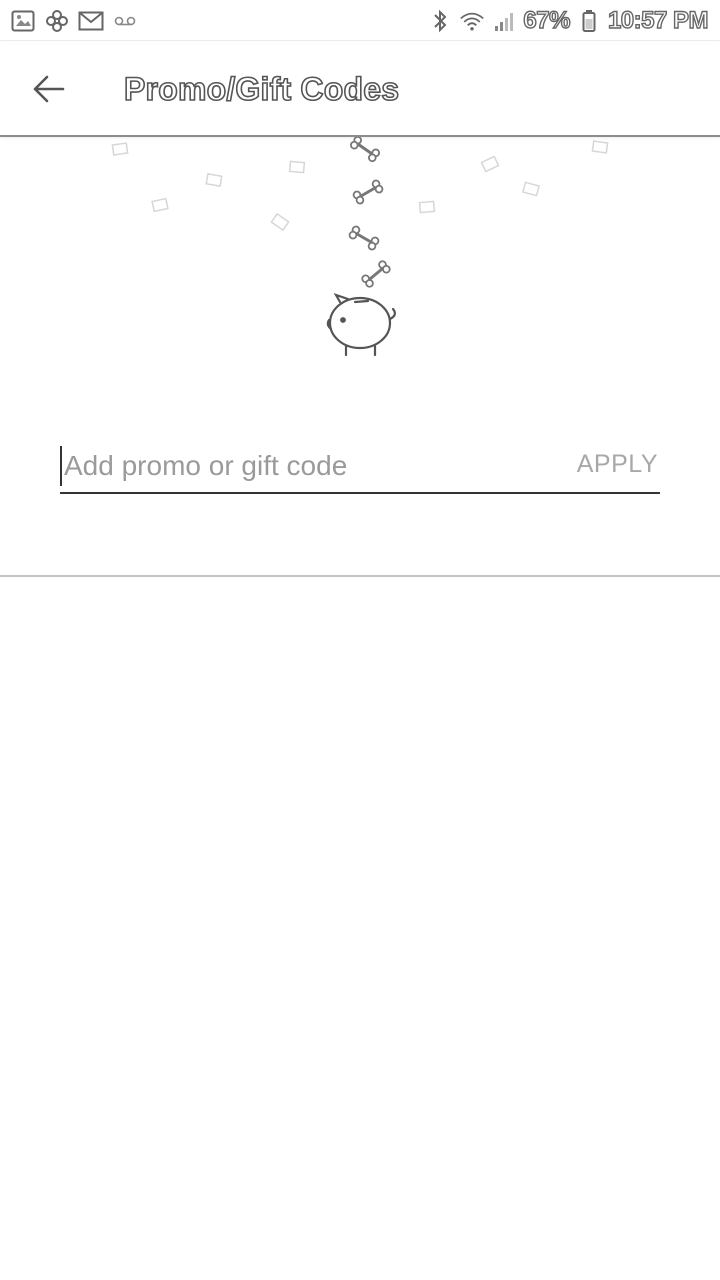  I want to click on wifi-icon, so click(472, 21).